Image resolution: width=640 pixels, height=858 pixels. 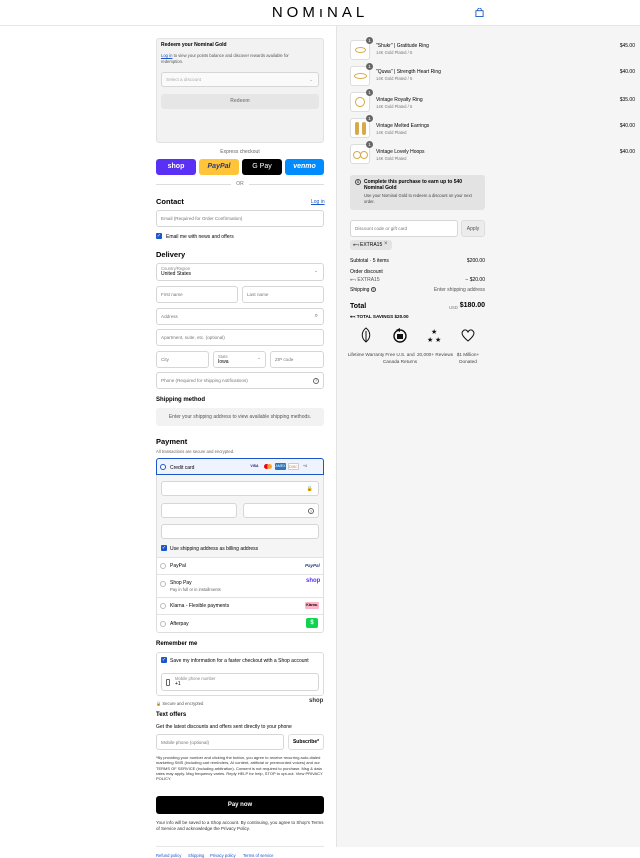 What do you see at coordinates (163, 566) in the screenshot?
I see `paypal-radio` at bounding box center [163, 566].